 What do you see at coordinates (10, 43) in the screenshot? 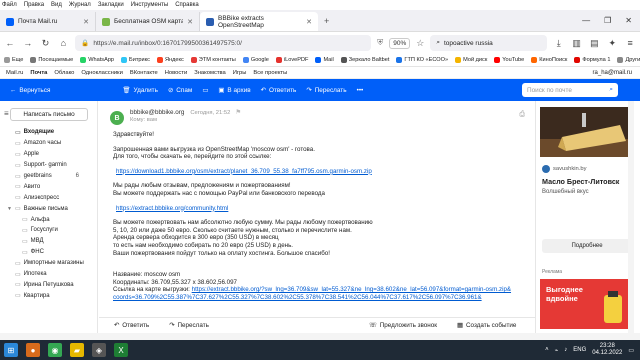
I see `back-arrow-icon: ←` at bounding box center [10, 43].